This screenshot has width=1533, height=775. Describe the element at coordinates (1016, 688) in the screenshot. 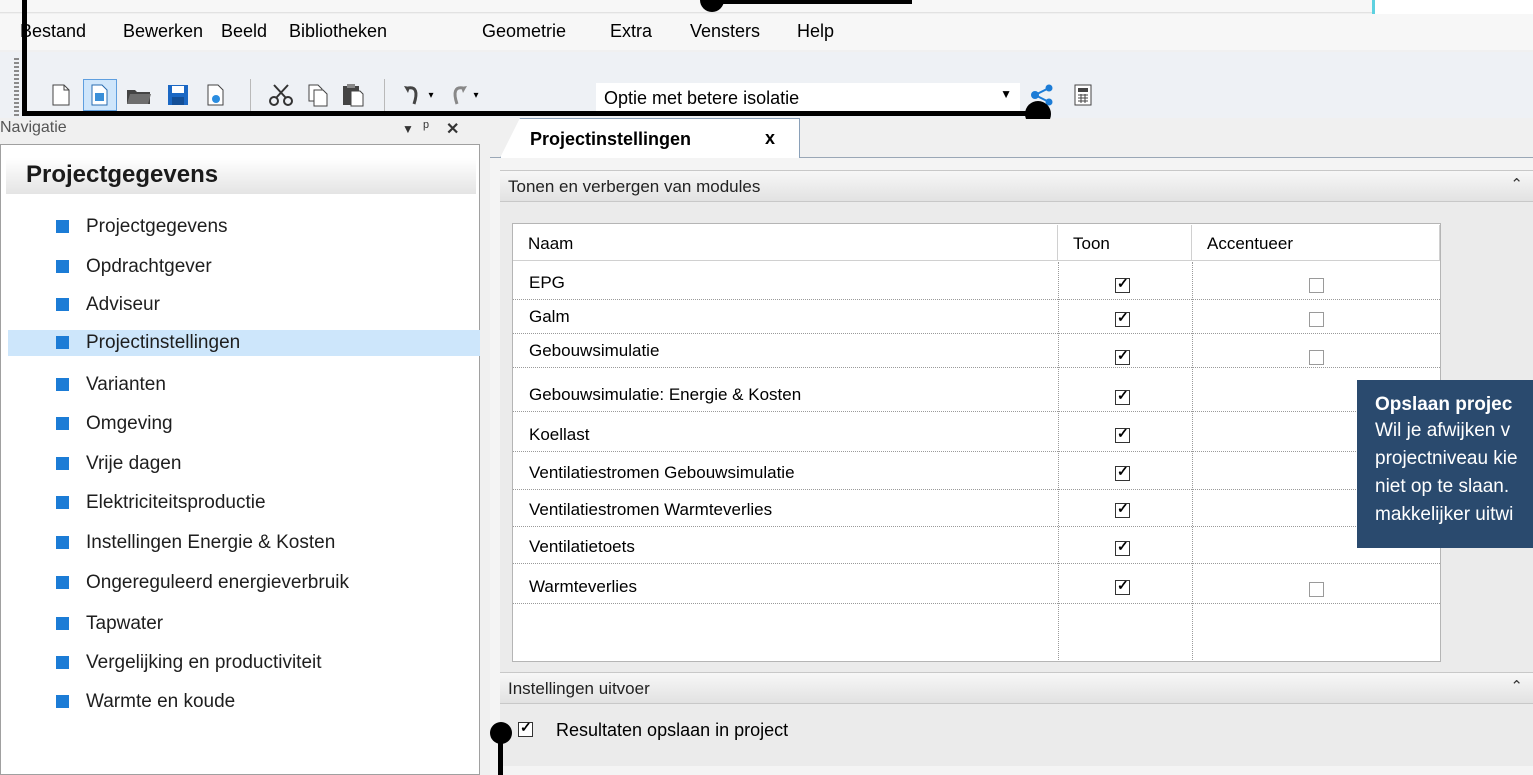

I see `output-section-header: Instellingen uitvoer ⌃` at that location.